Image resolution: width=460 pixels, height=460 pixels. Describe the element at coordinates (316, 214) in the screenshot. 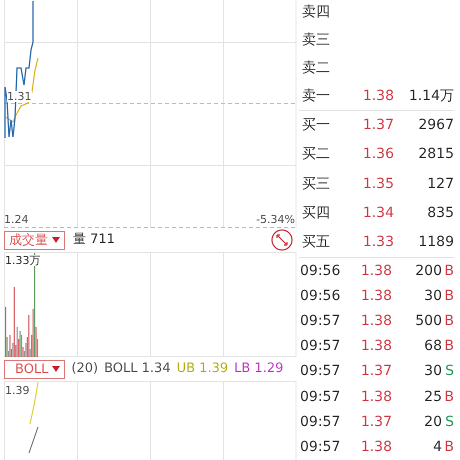

I see `order-level-label: 买四` at that location.